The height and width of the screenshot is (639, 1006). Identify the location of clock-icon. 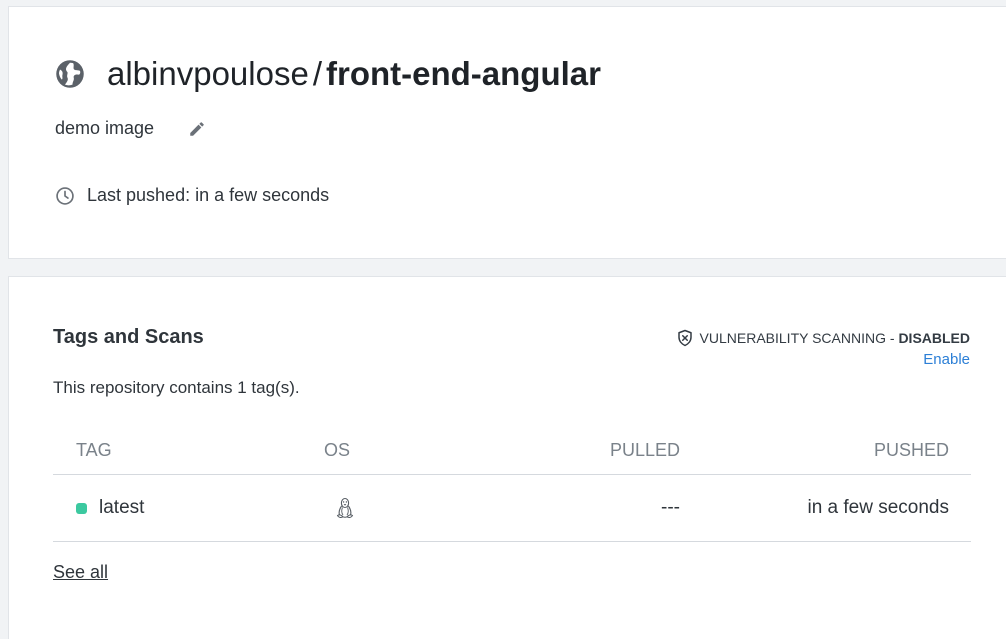
(65, 196).